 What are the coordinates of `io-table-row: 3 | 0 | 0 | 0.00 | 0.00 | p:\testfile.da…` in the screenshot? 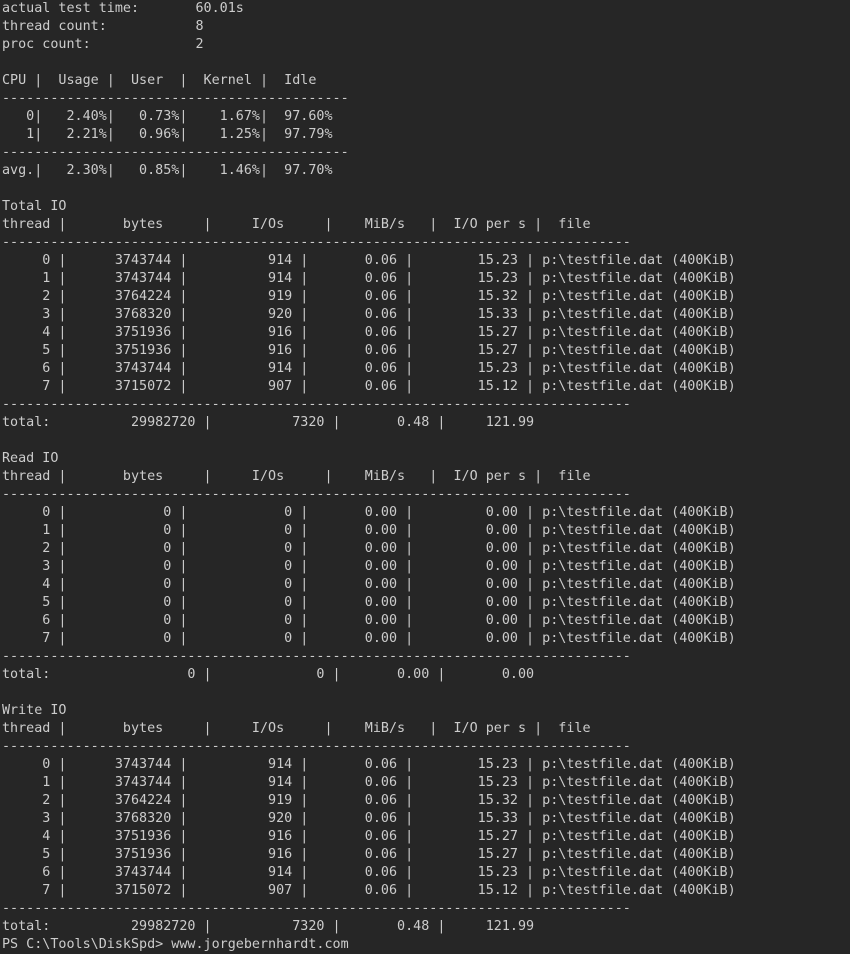 It's located at (369, 566).